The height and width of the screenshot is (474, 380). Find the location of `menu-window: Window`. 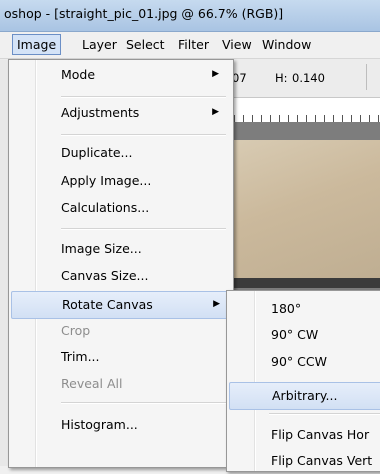

menu-window: Window is located at coordinates (286, 44).